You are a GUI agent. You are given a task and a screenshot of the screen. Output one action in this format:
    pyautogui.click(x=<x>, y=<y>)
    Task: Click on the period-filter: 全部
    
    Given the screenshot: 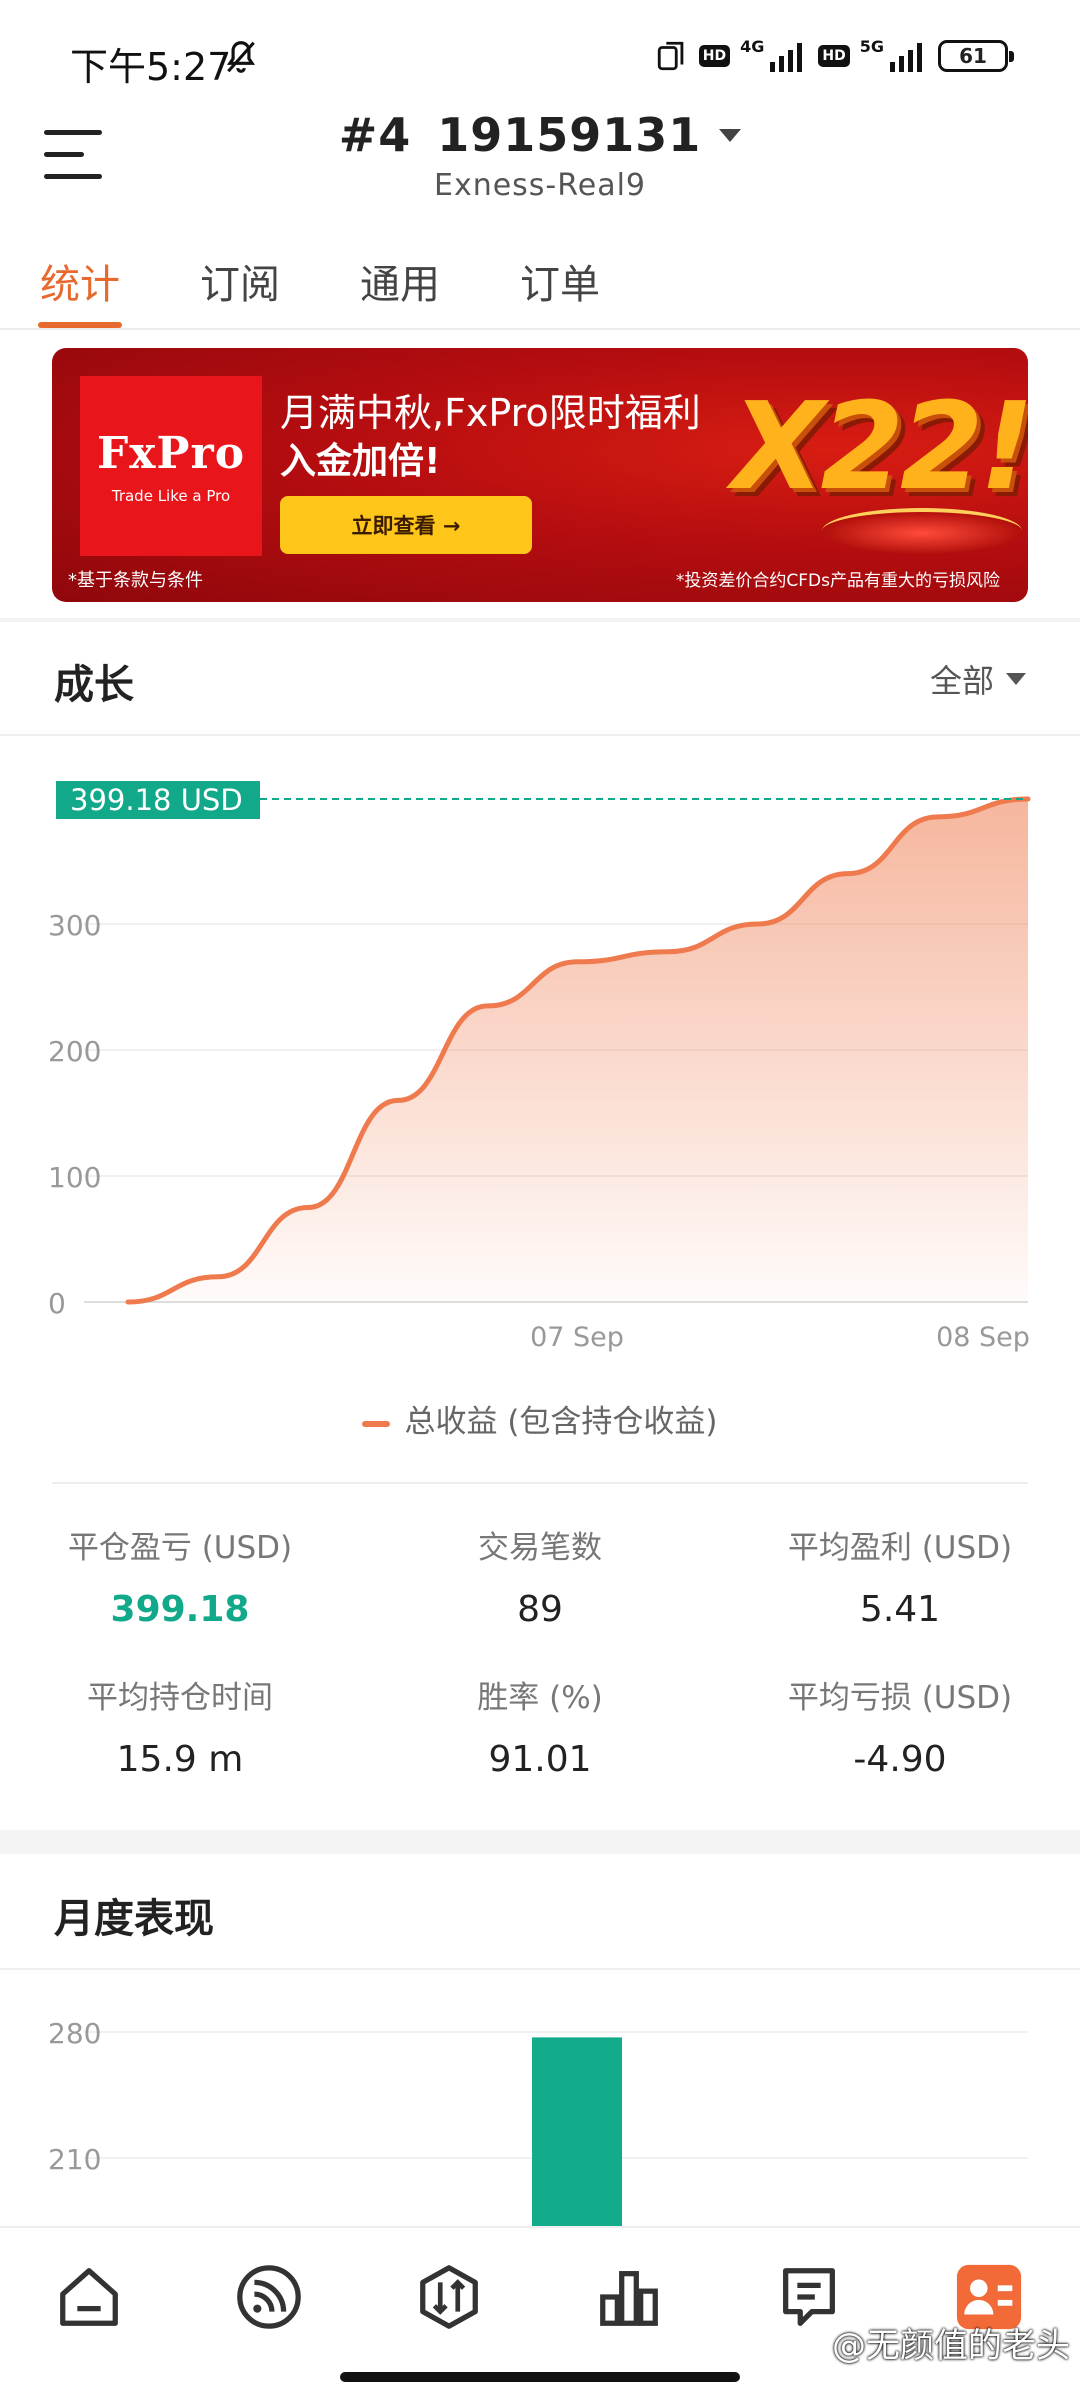 What is the action you would take?
    pyautogui.click(x=978, y=679)
    